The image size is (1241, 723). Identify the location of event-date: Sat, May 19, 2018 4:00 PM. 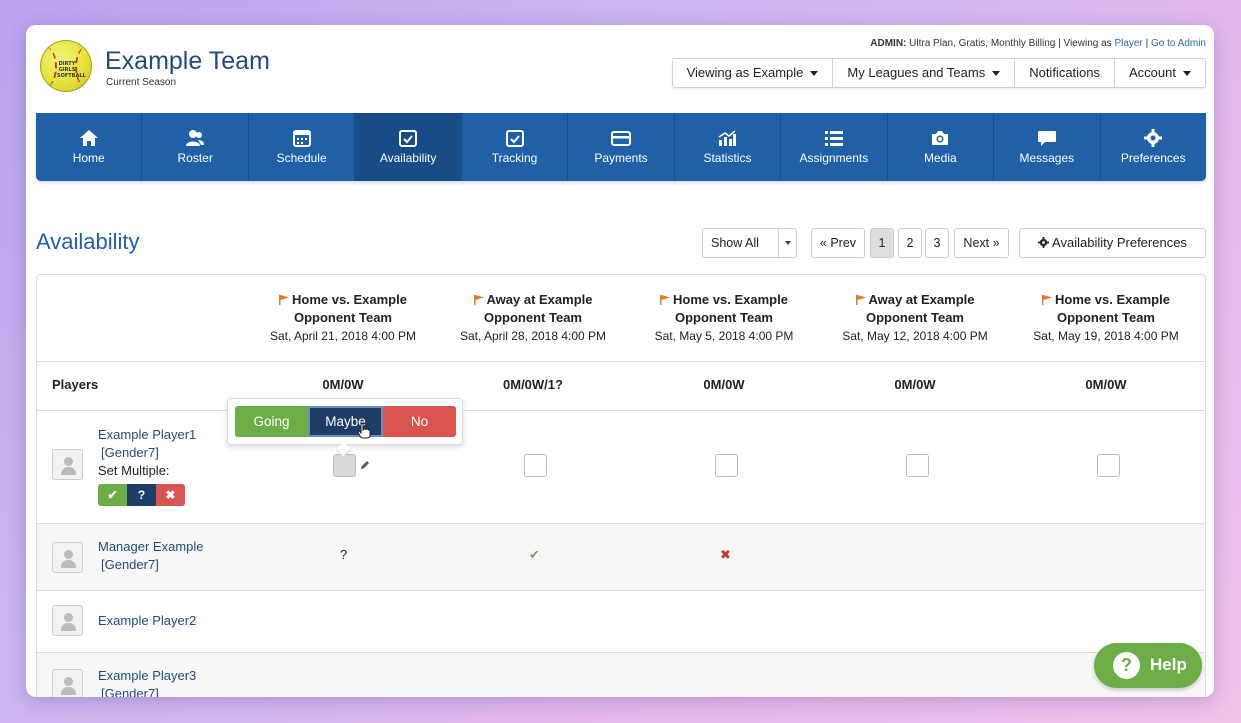
(1106, 336).